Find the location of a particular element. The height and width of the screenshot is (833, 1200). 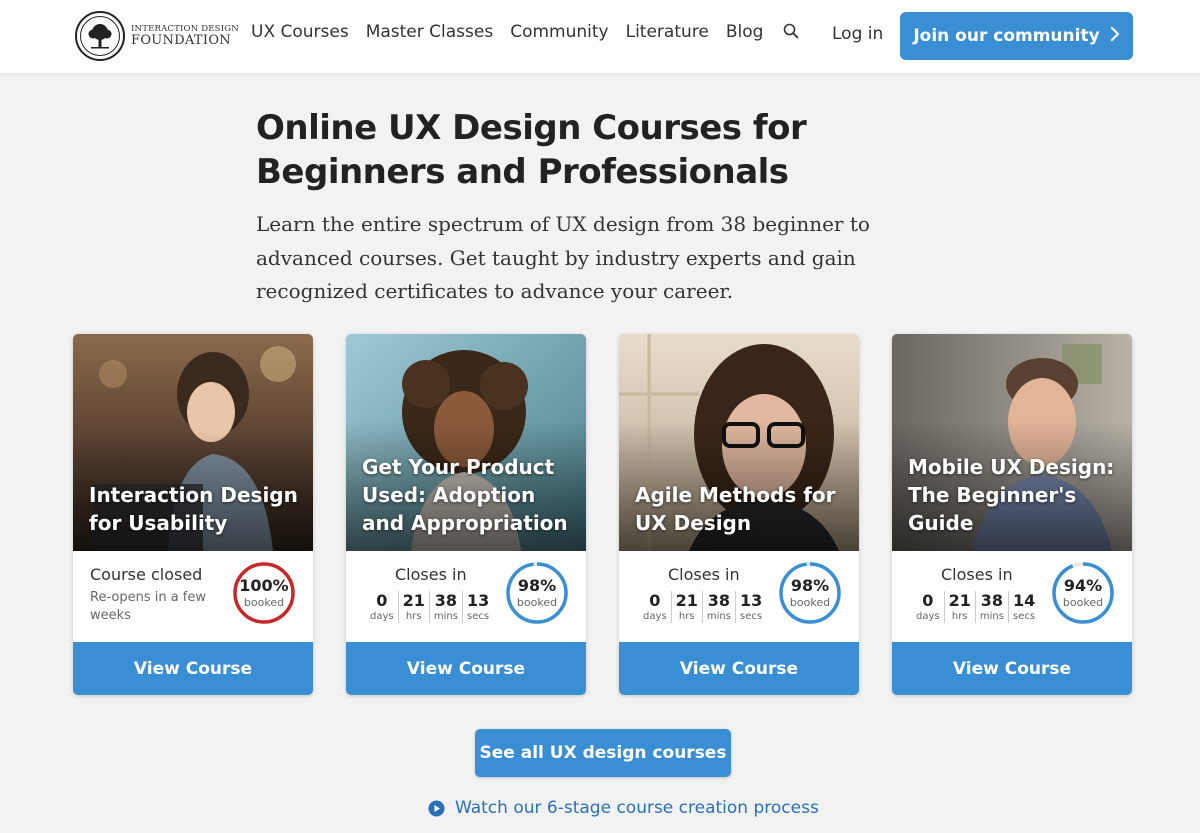

course-image: Interaction Design for Usability is located at coordinates (193, 442).